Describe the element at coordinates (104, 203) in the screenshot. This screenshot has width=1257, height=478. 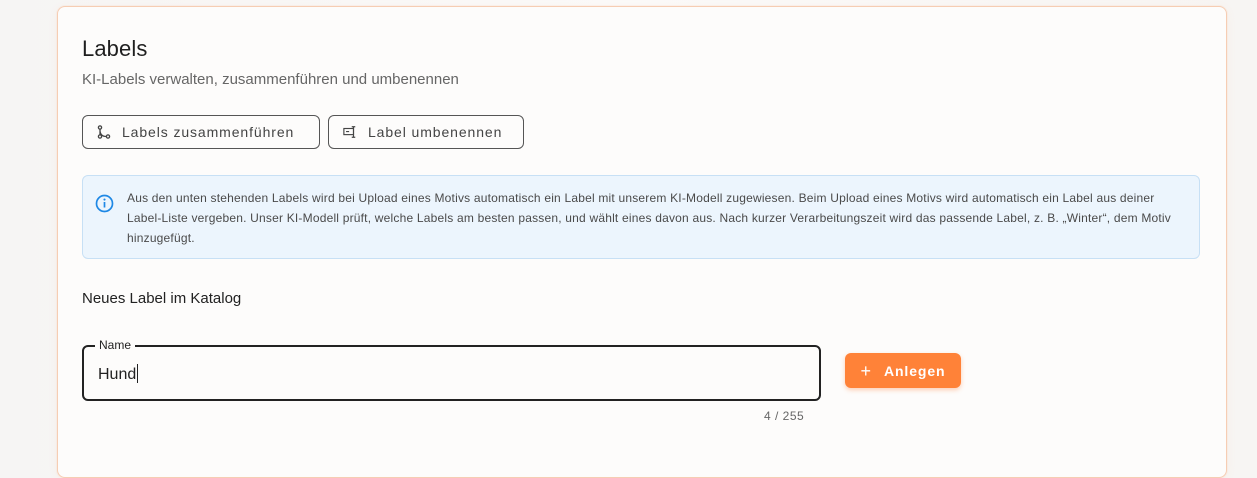
I see `info-icon` at that location.